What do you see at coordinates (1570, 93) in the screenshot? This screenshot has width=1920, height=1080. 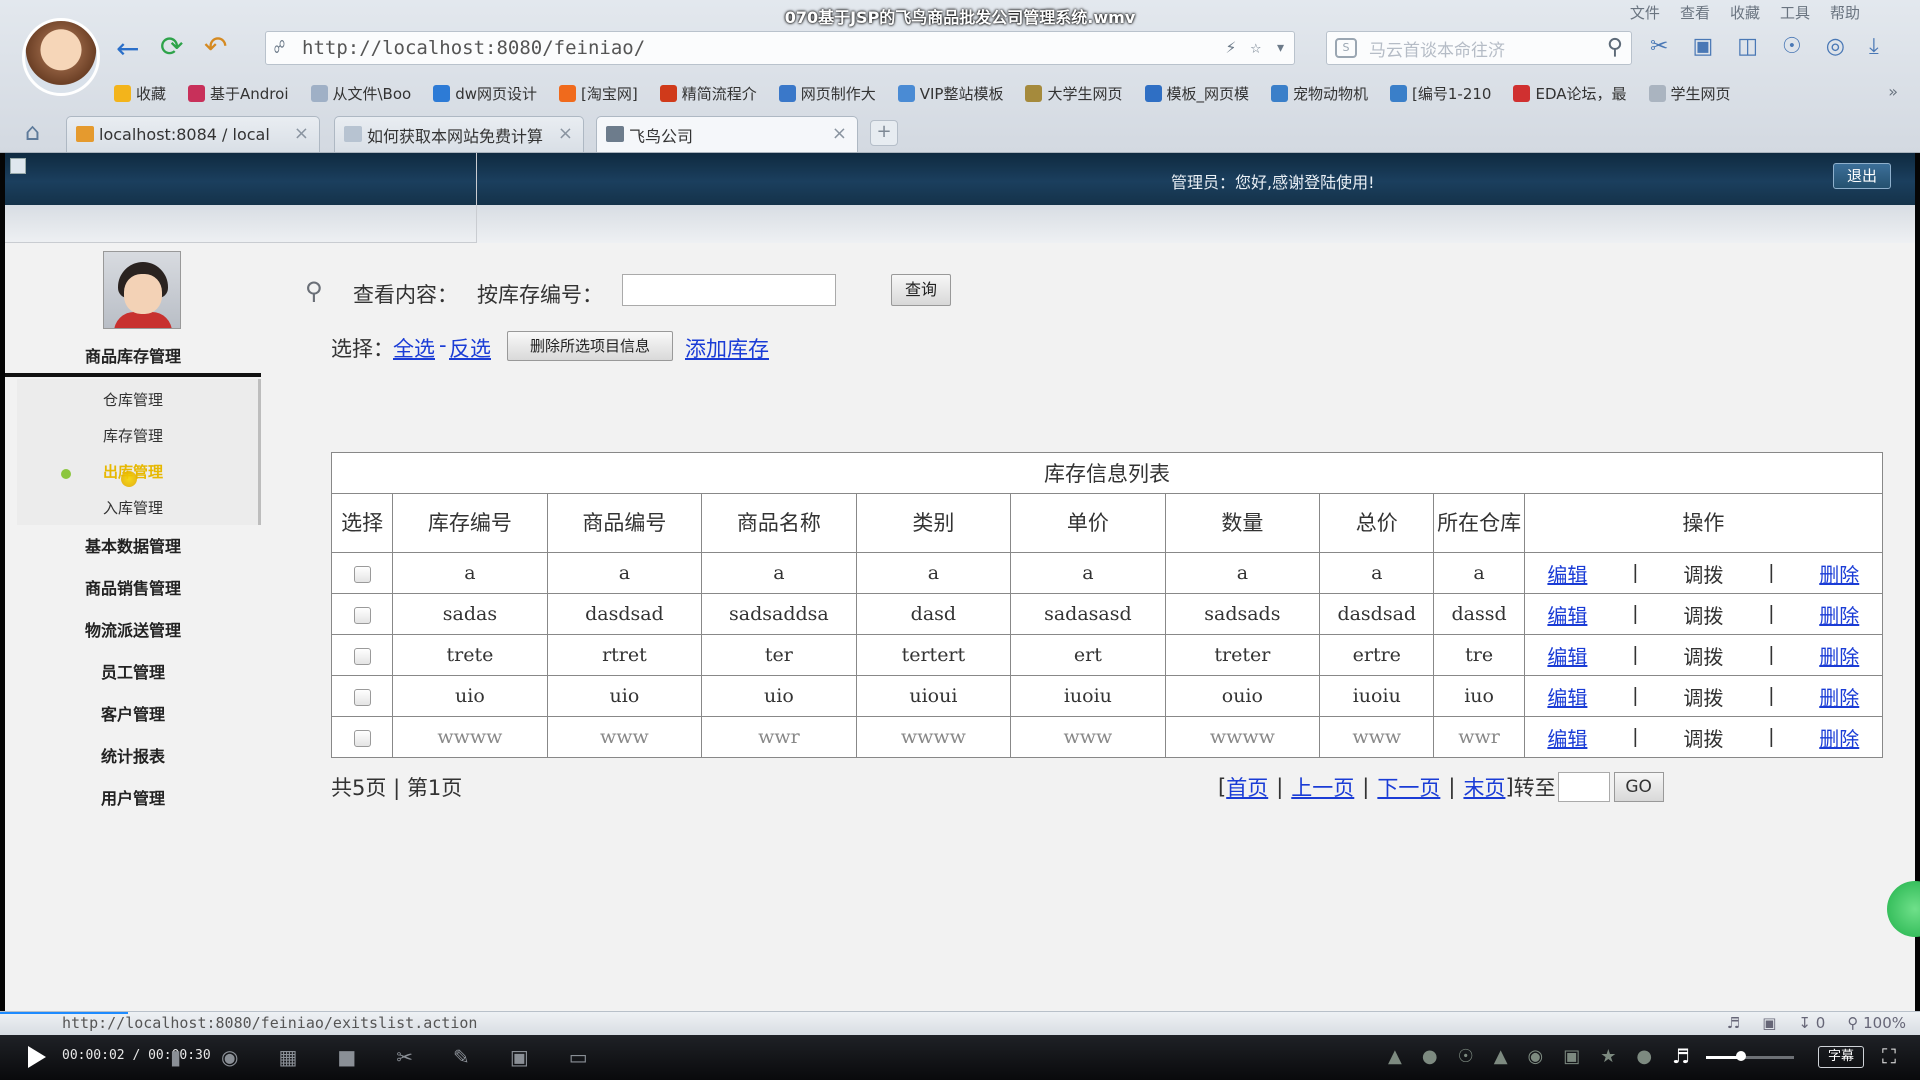 I see `bookmark-item: EDA论坛，最` at bounding box center [1570, 93].